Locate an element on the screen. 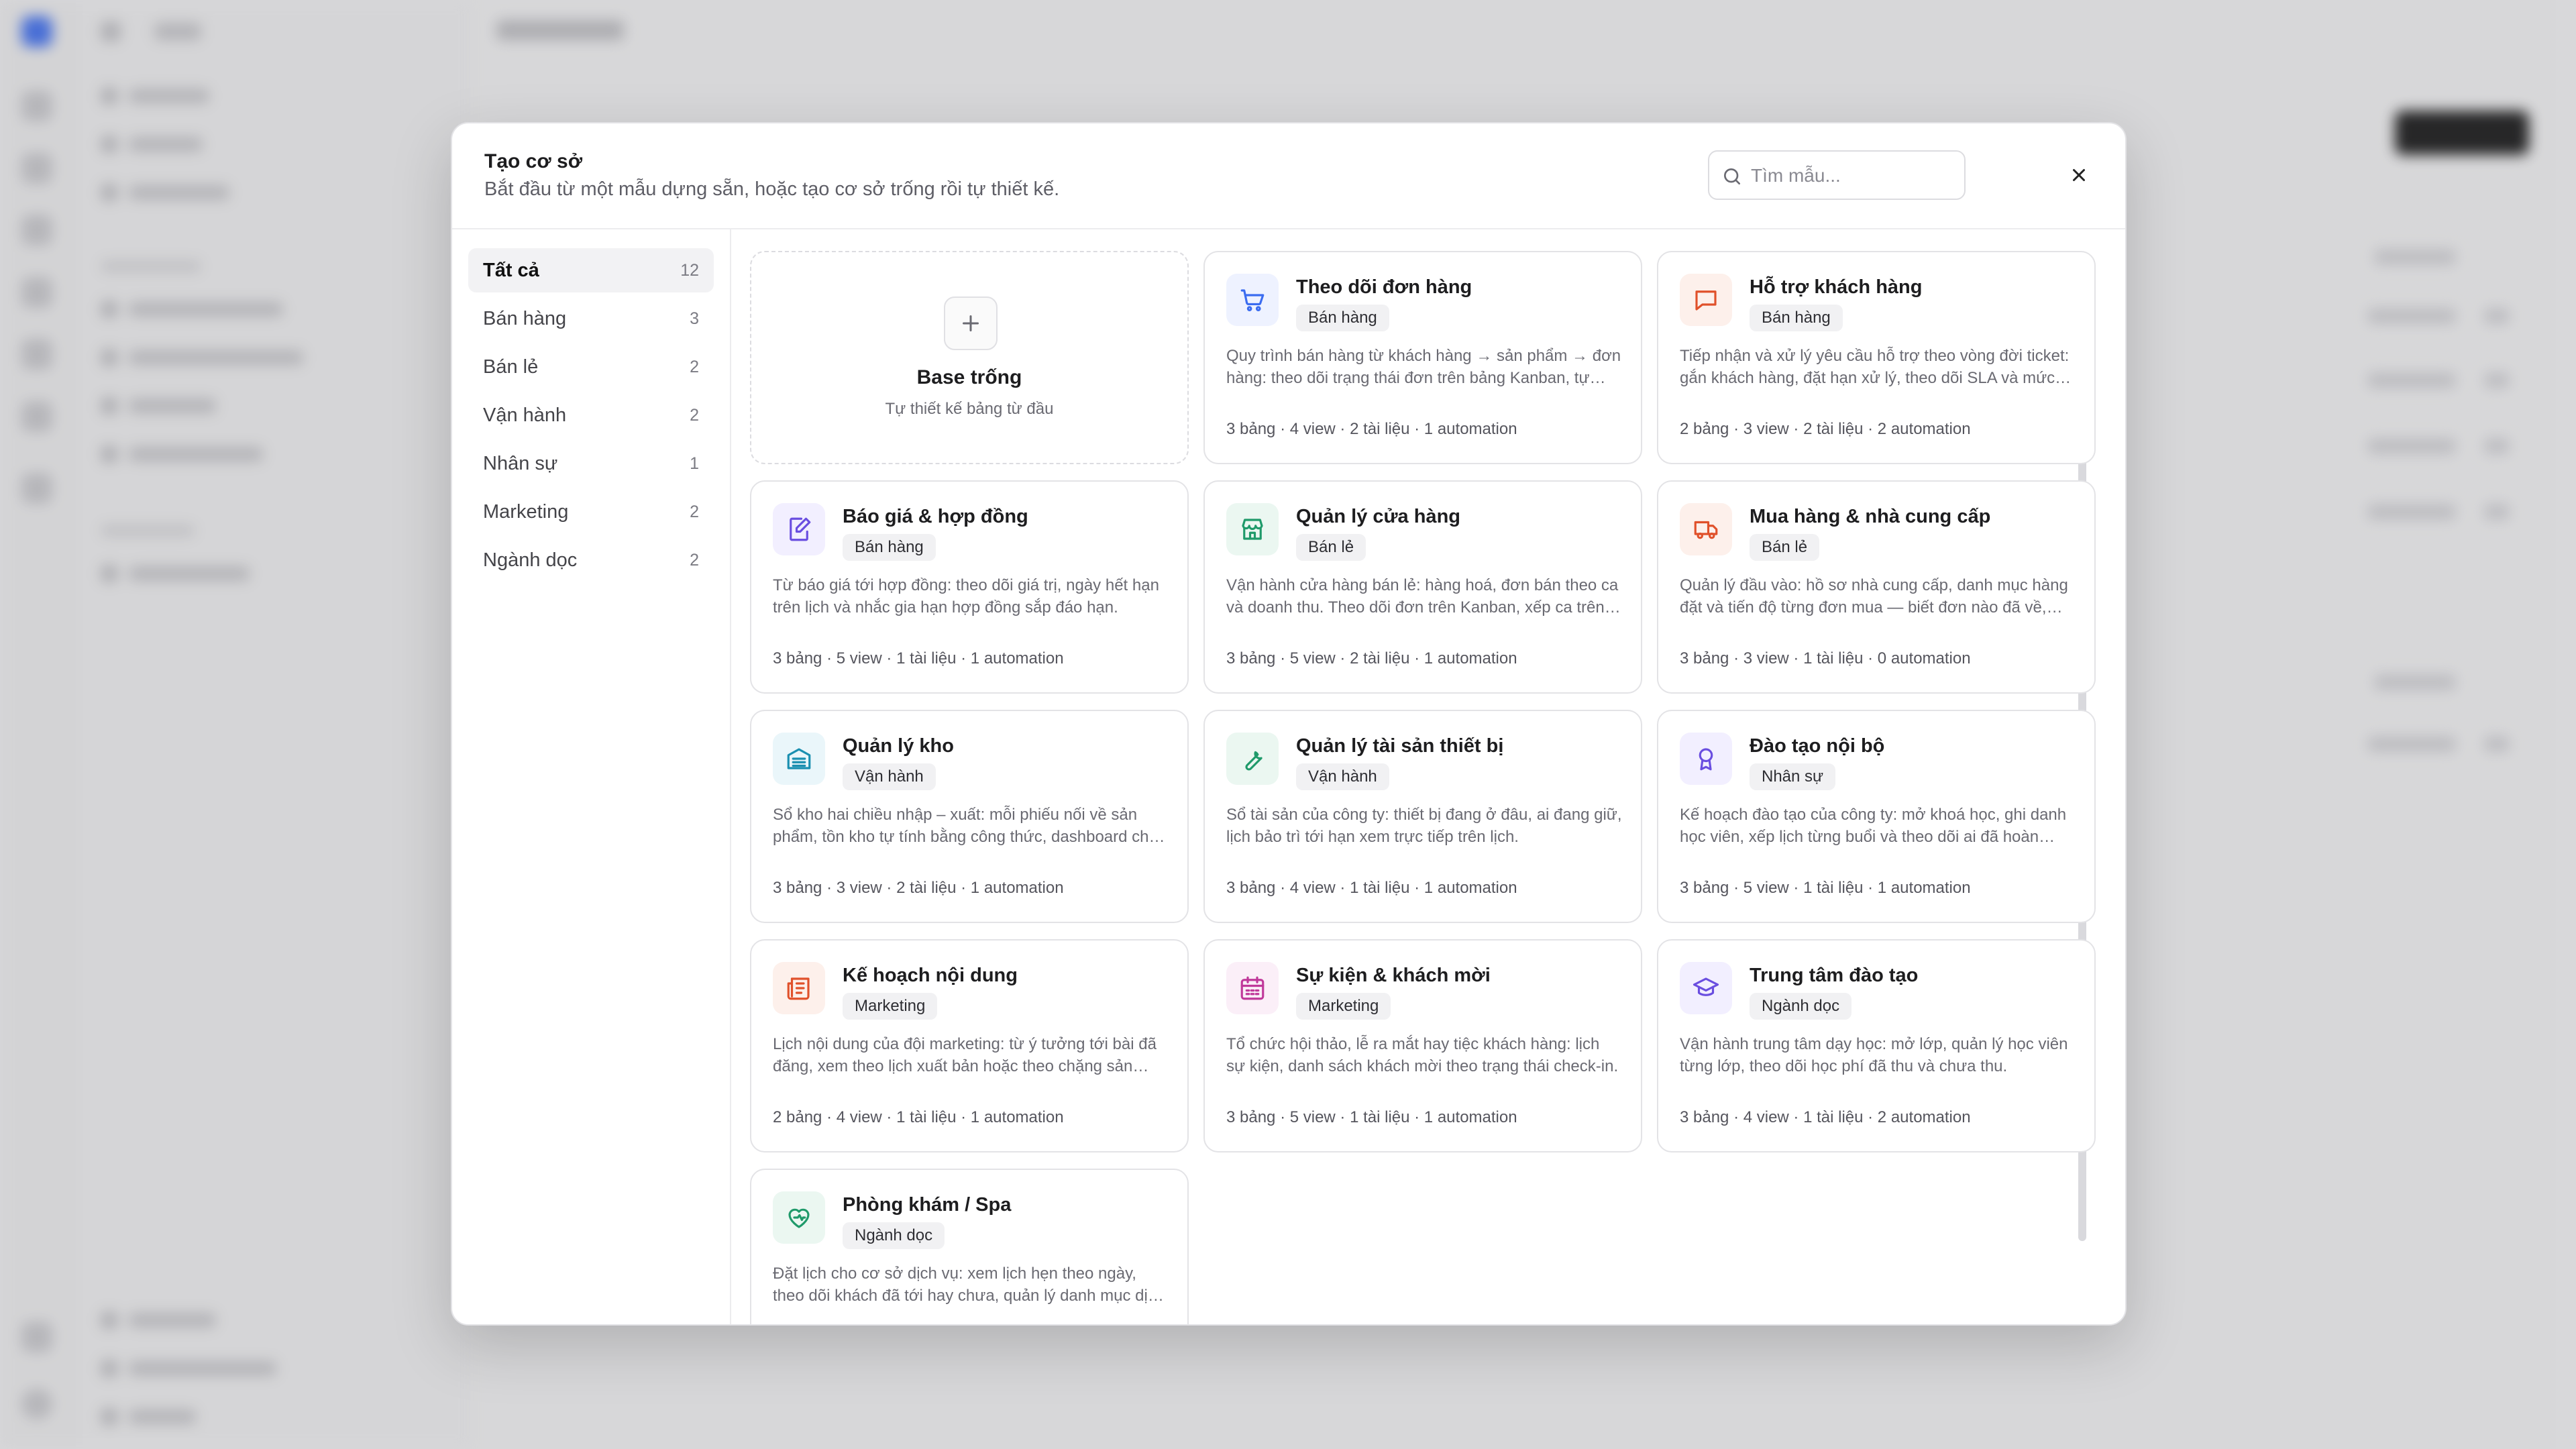  truck-icon is located at coordinates (1706, 529).